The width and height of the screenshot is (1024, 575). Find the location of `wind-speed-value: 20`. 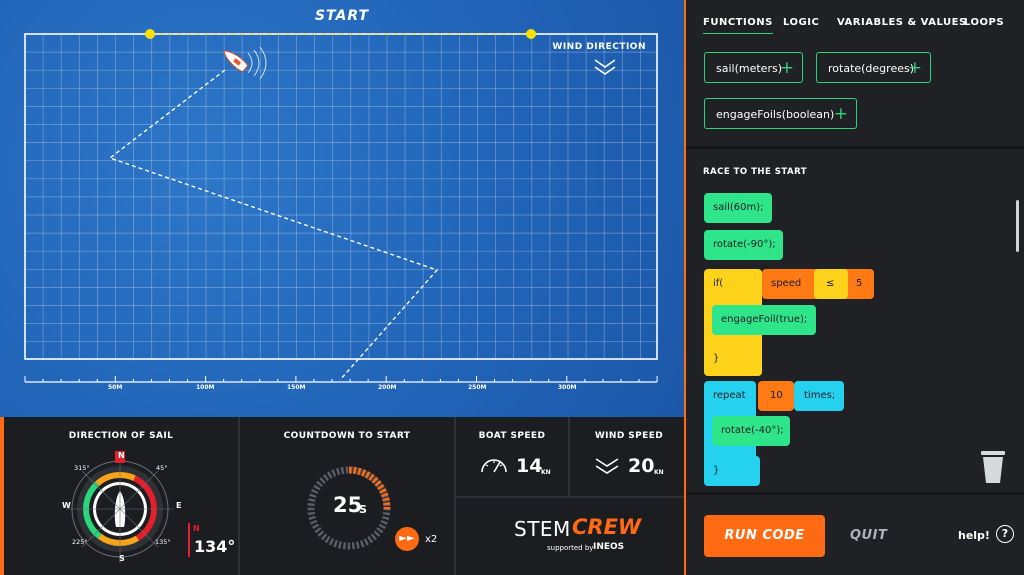

wind-speed-value: 20 is located at coordinates (641, 466).